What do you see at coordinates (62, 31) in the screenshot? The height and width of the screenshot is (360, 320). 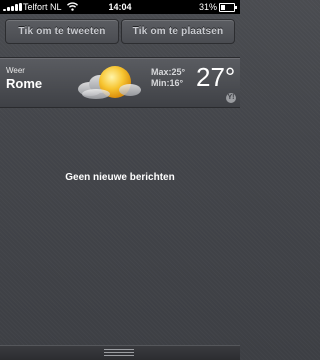 I see `tweet-button: Tik om te tweeten` at bounding box center [62, 31].